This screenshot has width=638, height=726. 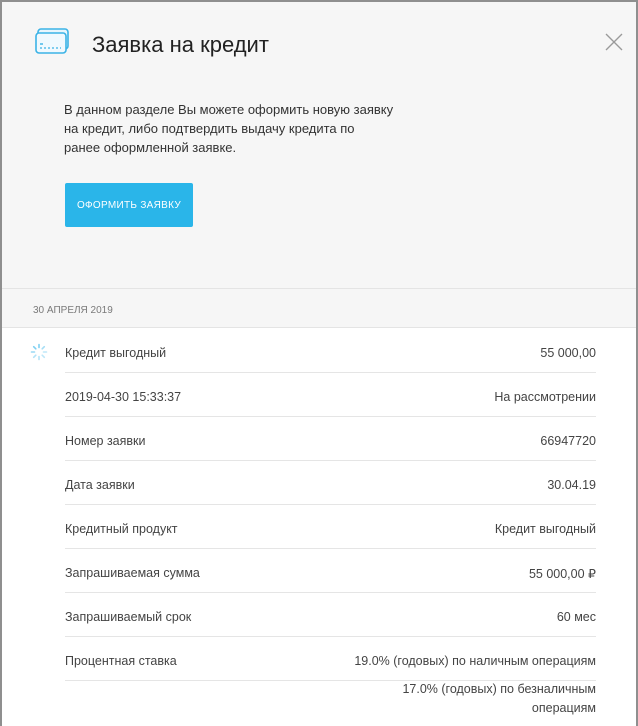 I want to click on row-value: 55 000,00, so click(x=568, y=353).